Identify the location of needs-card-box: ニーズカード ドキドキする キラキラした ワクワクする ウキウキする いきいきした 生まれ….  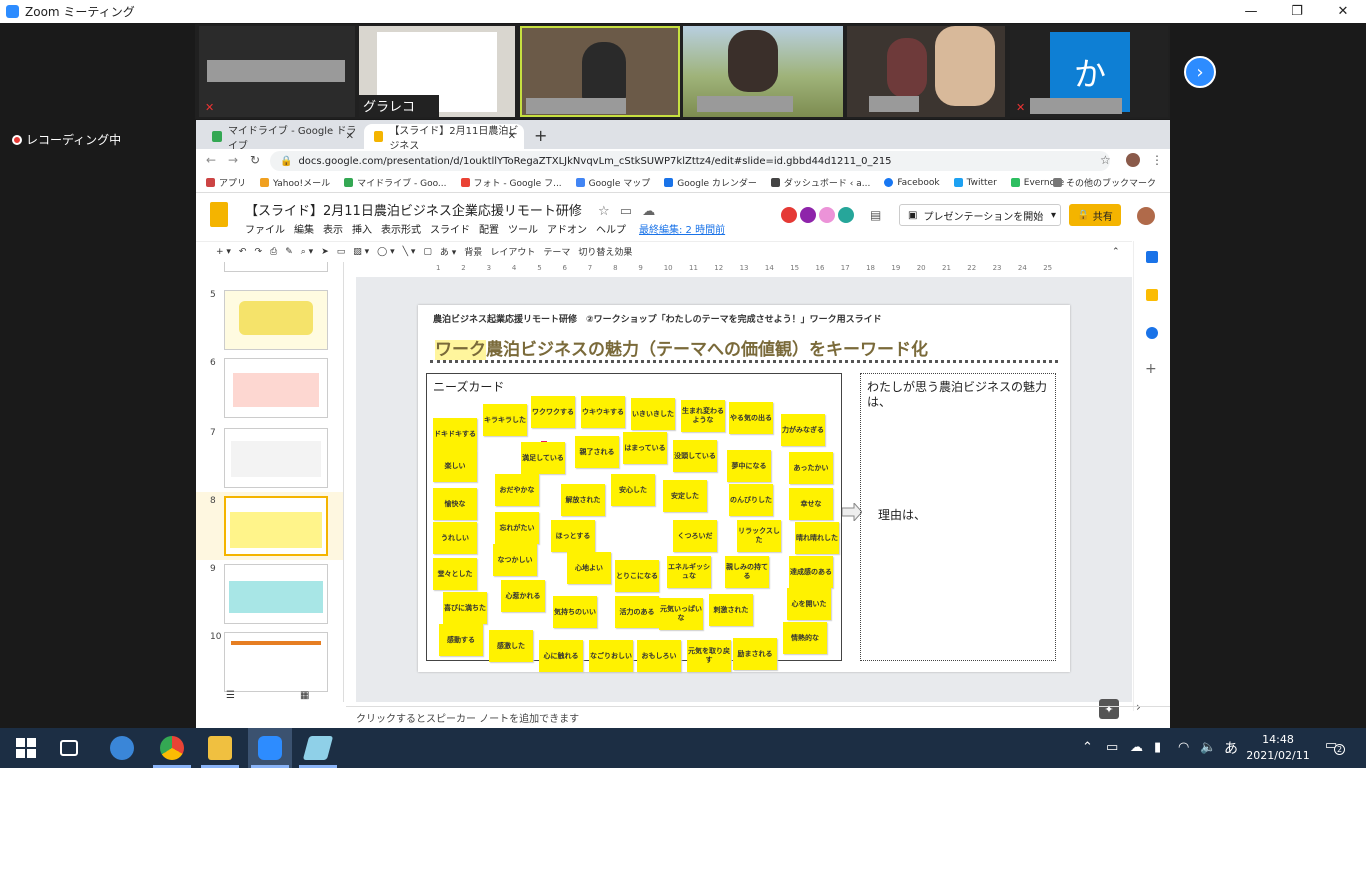
(634, 522).